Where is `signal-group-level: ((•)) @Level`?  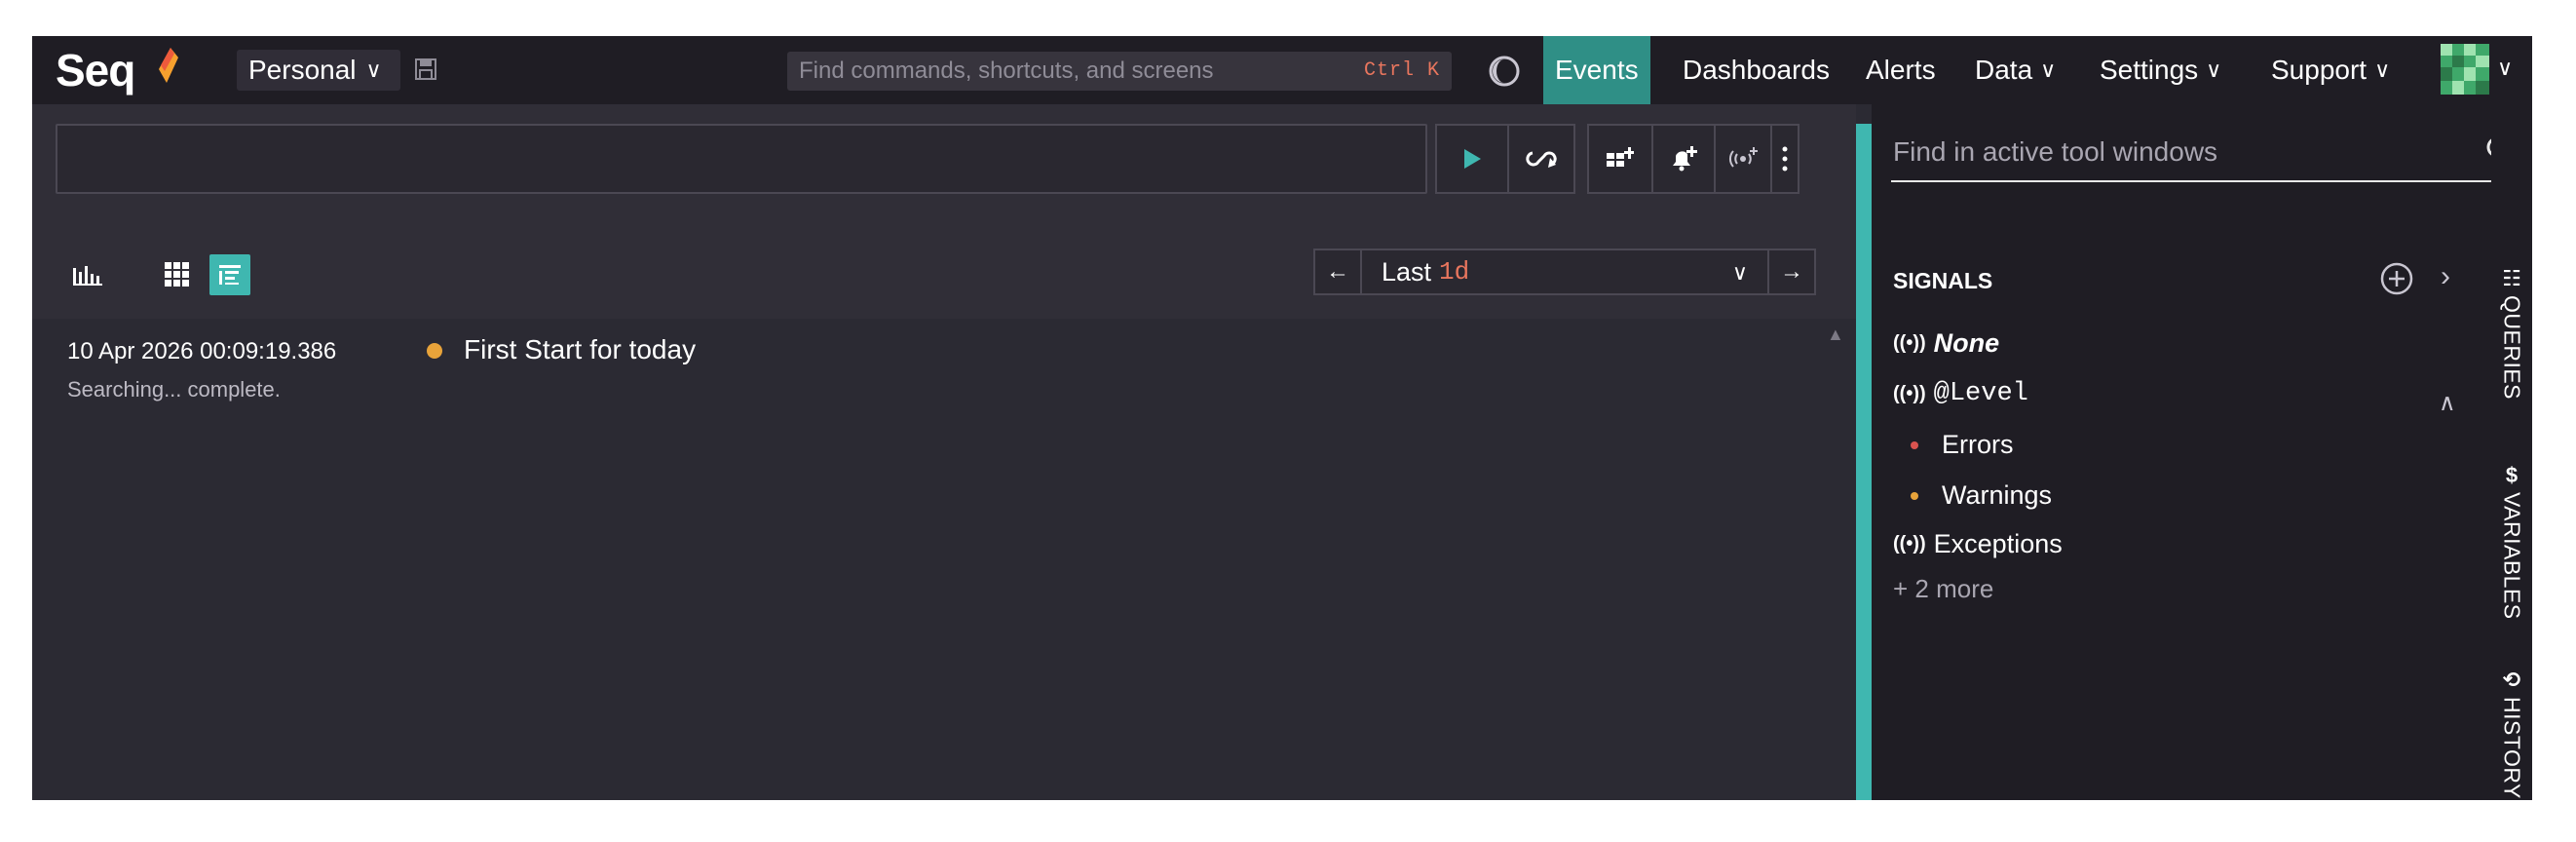 signal-group-level: ((•)) @Level is located at coordinates (1960, 394).